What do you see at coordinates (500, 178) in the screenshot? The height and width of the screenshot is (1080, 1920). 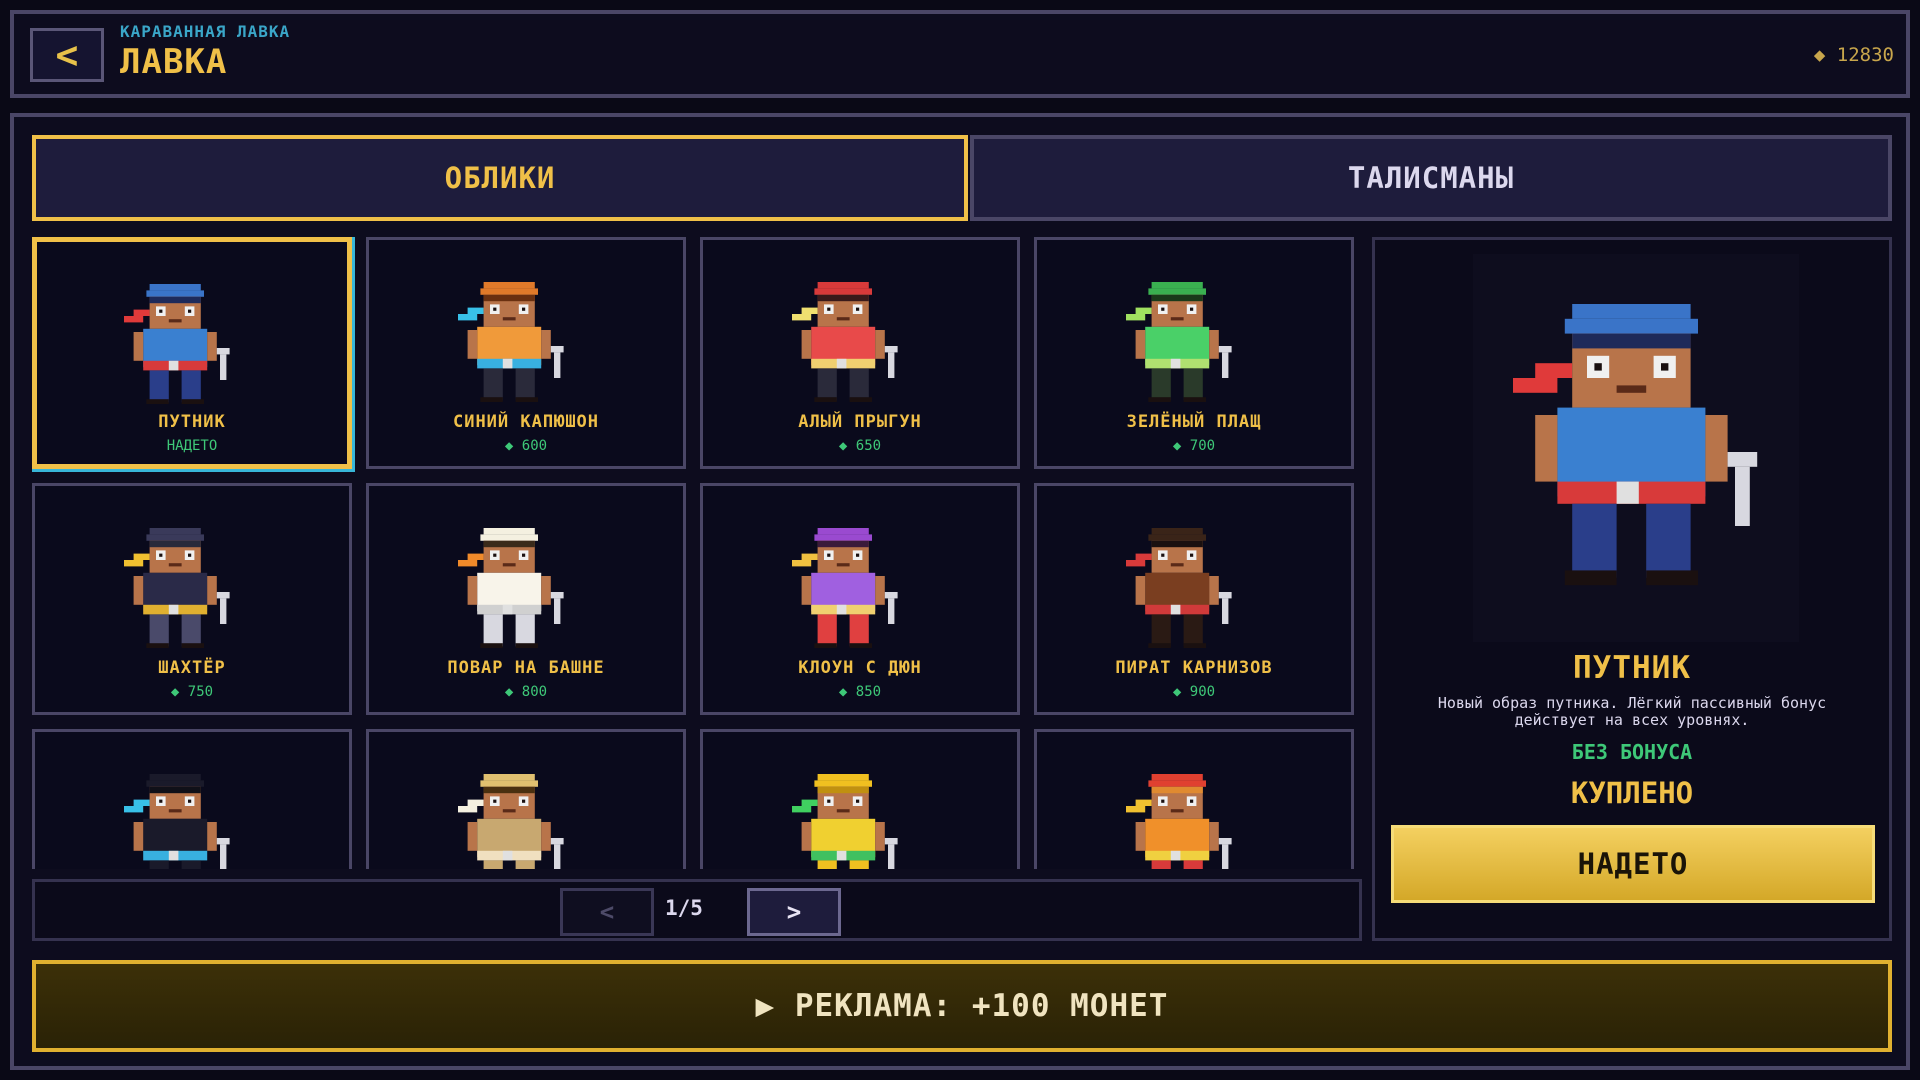 I see `tab-skins: ОБЛИКИ` at bounding box center [500, 178].